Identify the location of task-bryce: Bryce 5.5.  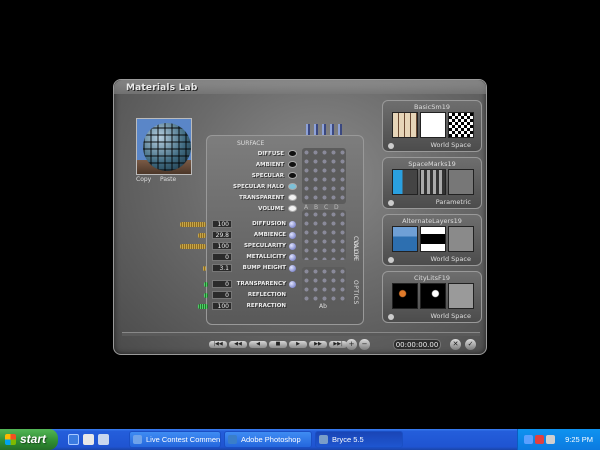
(359, 439).